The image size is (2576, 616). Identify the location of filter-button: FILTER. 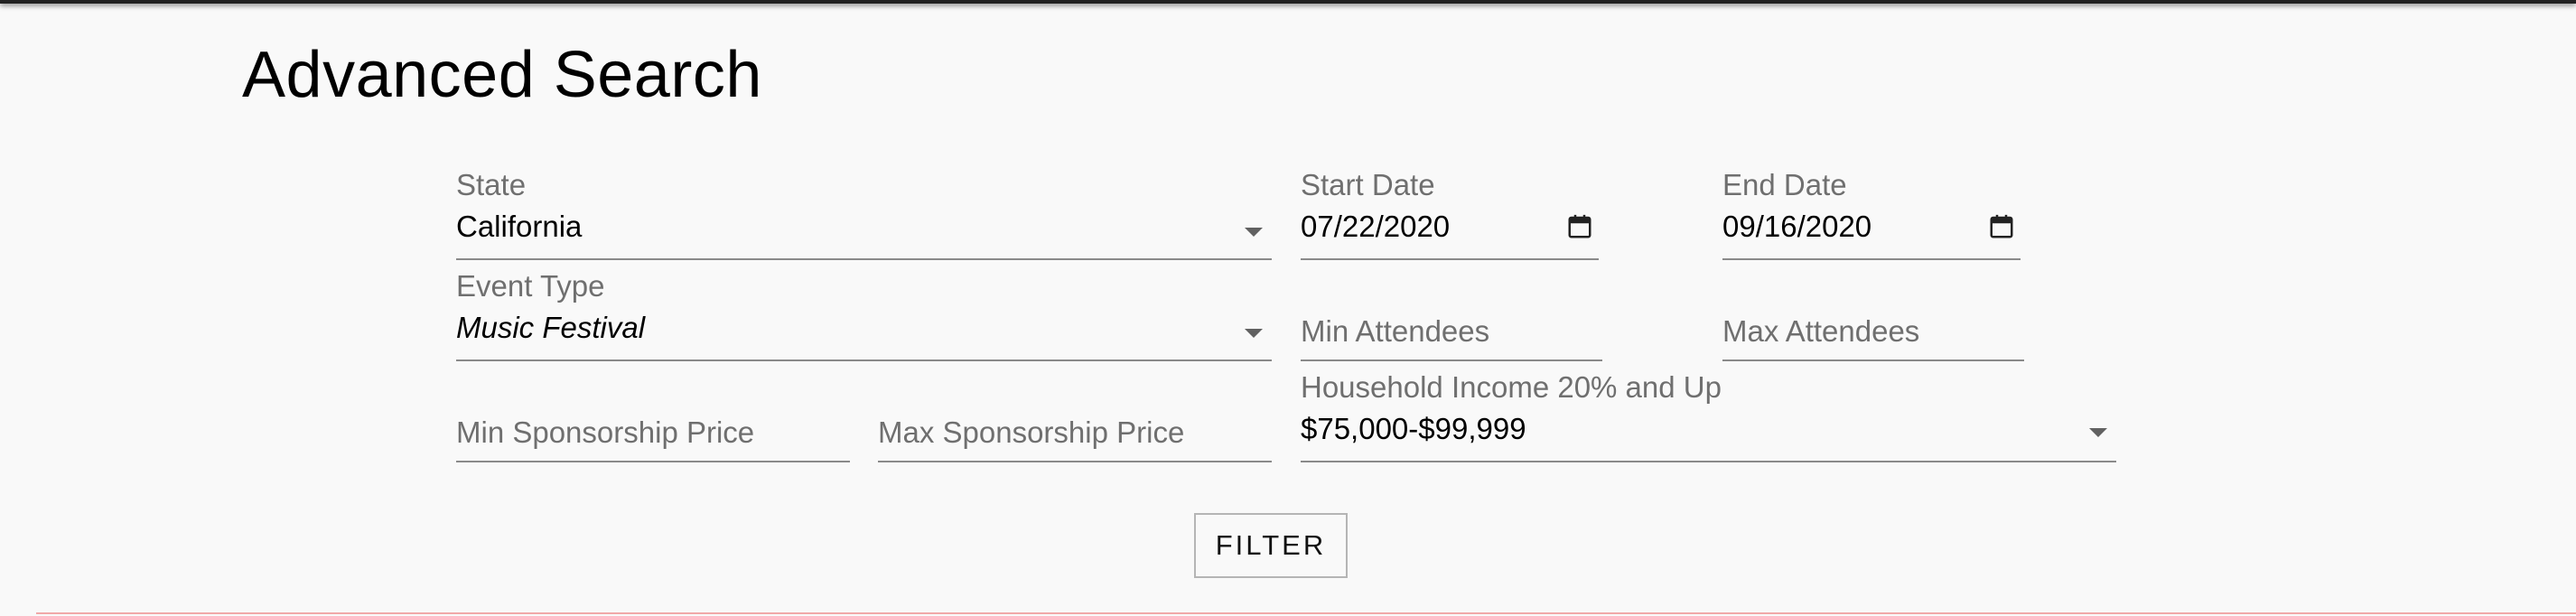
(1271, 545).